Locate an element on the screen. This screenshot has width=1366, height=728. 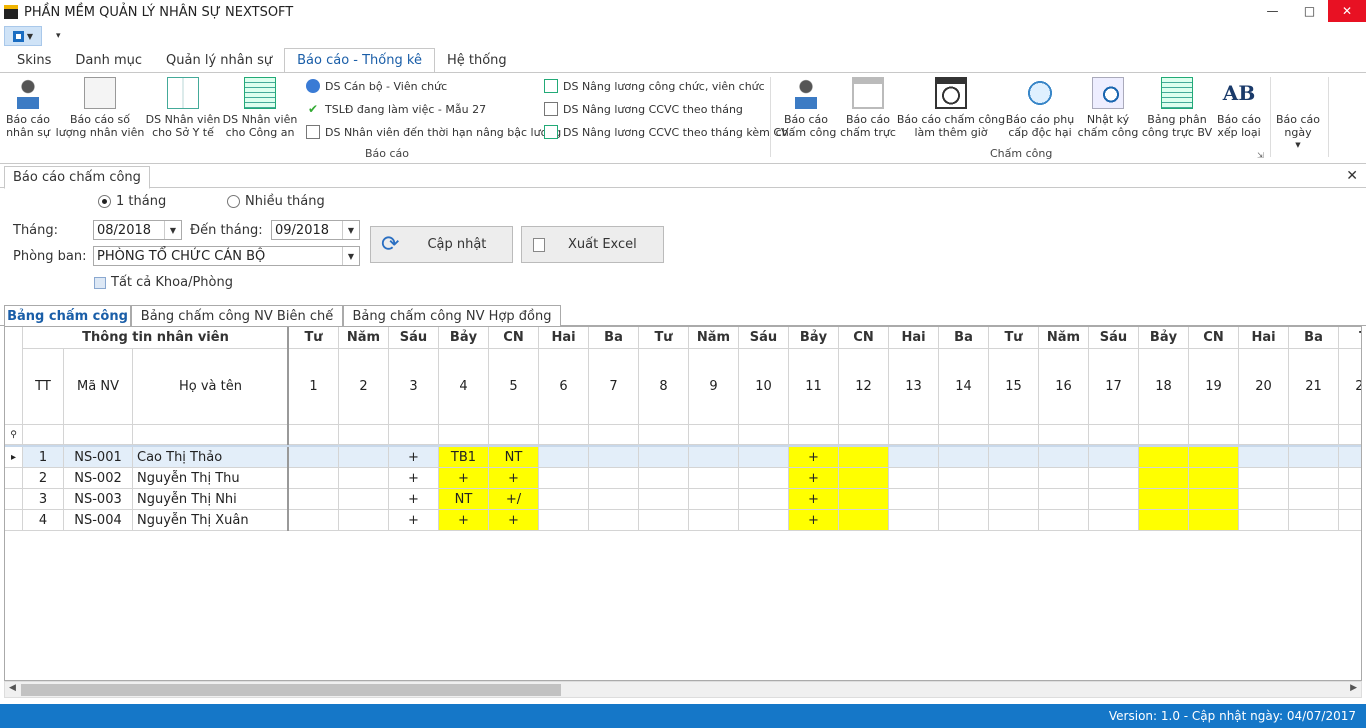
ds-nang-luong-theo-thang-button: DS Nâng lương CCVC theo tháng is located at coordinates (643, 109).